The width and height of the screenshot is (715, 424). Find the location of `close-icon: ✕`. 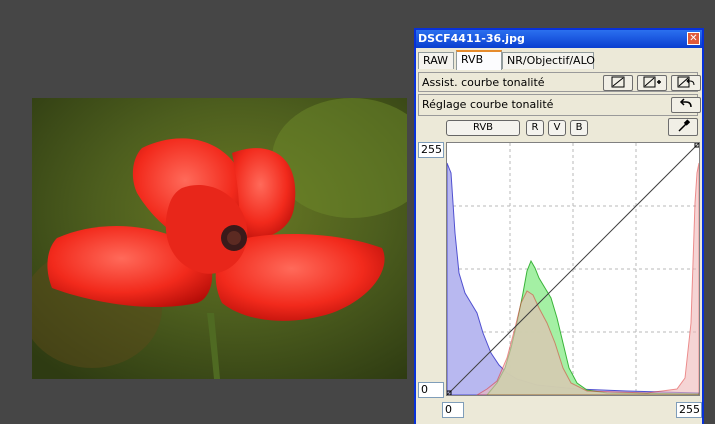

close-icon: ✕ is located at coordinates (693, 38).